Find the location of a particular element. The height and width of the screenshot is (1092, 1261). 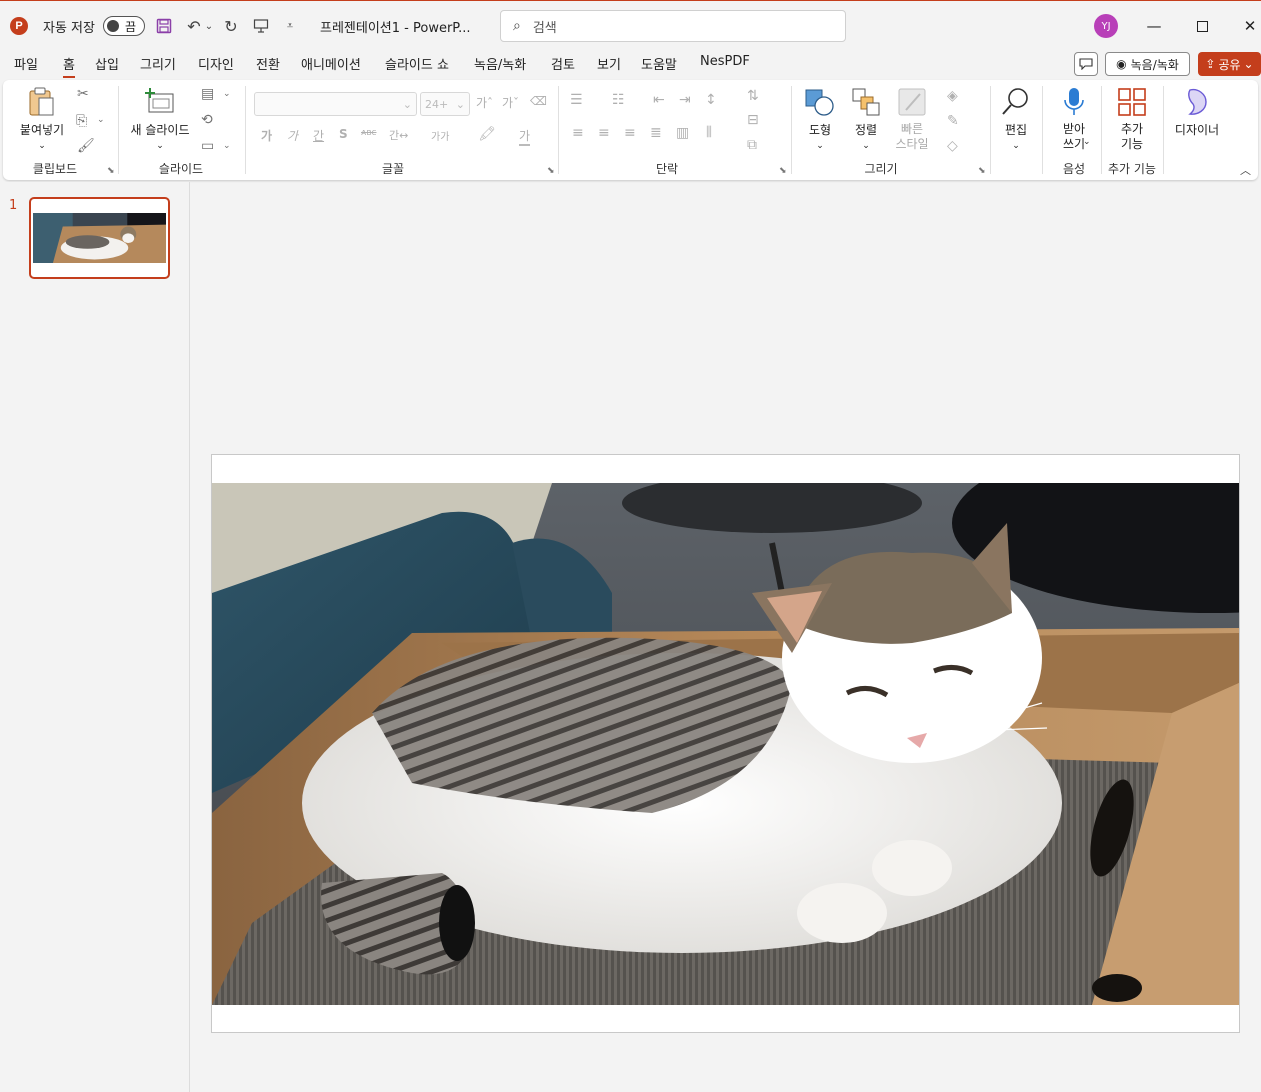

numbering-icon: ☷ is located at coordinates (618, 100).